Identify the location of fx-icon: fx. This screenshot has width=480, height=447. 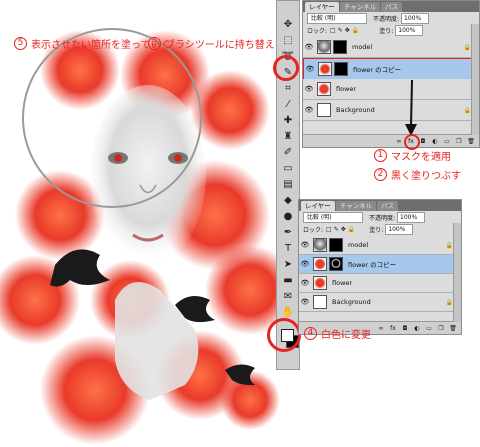
(393, 328).